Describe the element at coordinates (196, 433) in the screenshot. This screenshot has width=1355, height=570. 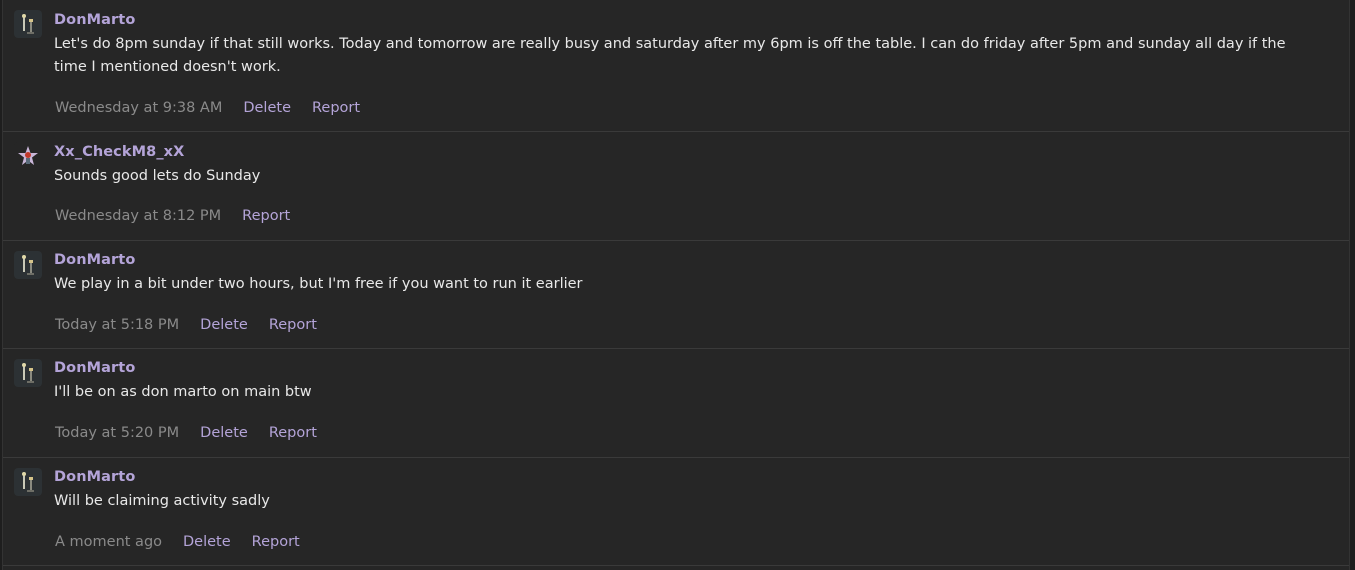
I see `message-meta: Today at 5:20 PM Delete Report` at that location.